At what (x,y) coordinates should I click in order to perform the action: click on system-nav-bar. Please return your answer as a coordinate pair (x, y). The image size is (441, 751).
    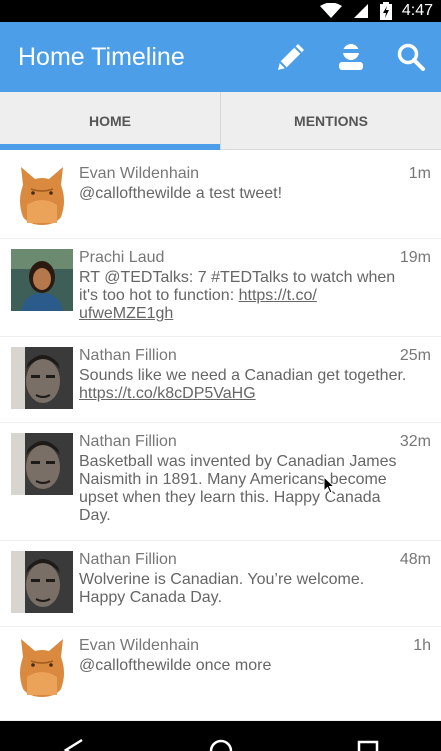
    Looking at the image, I should click on (220, 736).